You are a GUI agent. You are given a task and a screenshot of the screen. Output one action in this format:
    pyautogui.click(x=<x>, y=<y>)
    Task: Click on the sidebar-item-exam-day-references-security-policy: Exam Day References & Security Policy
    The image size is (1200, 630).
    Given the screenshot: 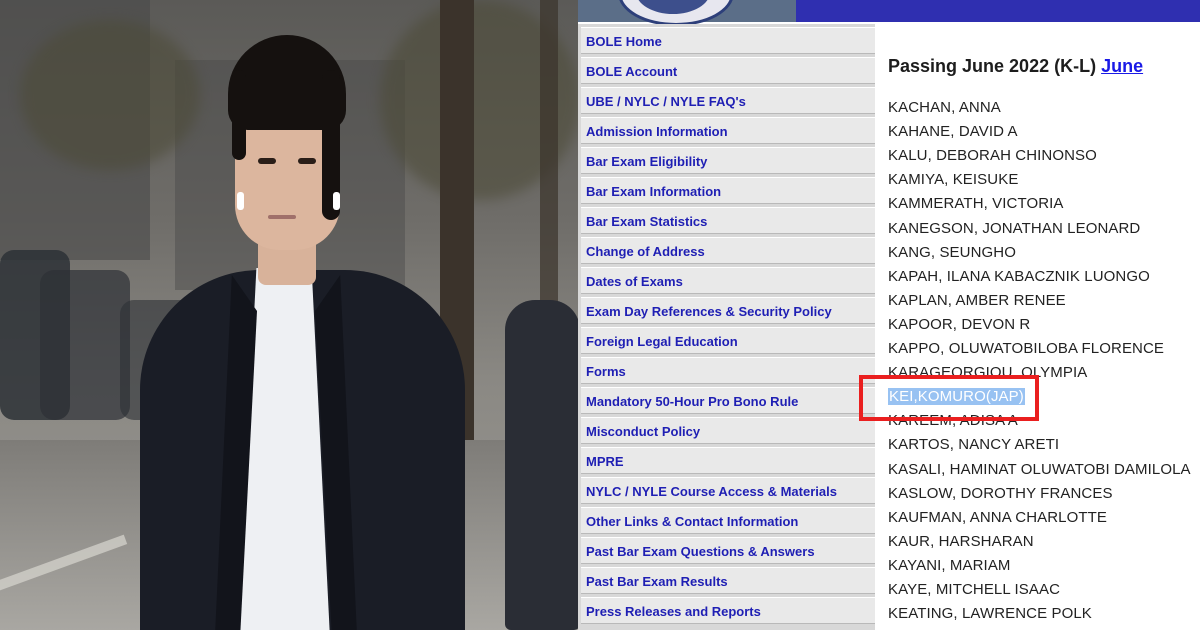 What is the action you would take?
    pyautogui.click(x=728, y=310)
    